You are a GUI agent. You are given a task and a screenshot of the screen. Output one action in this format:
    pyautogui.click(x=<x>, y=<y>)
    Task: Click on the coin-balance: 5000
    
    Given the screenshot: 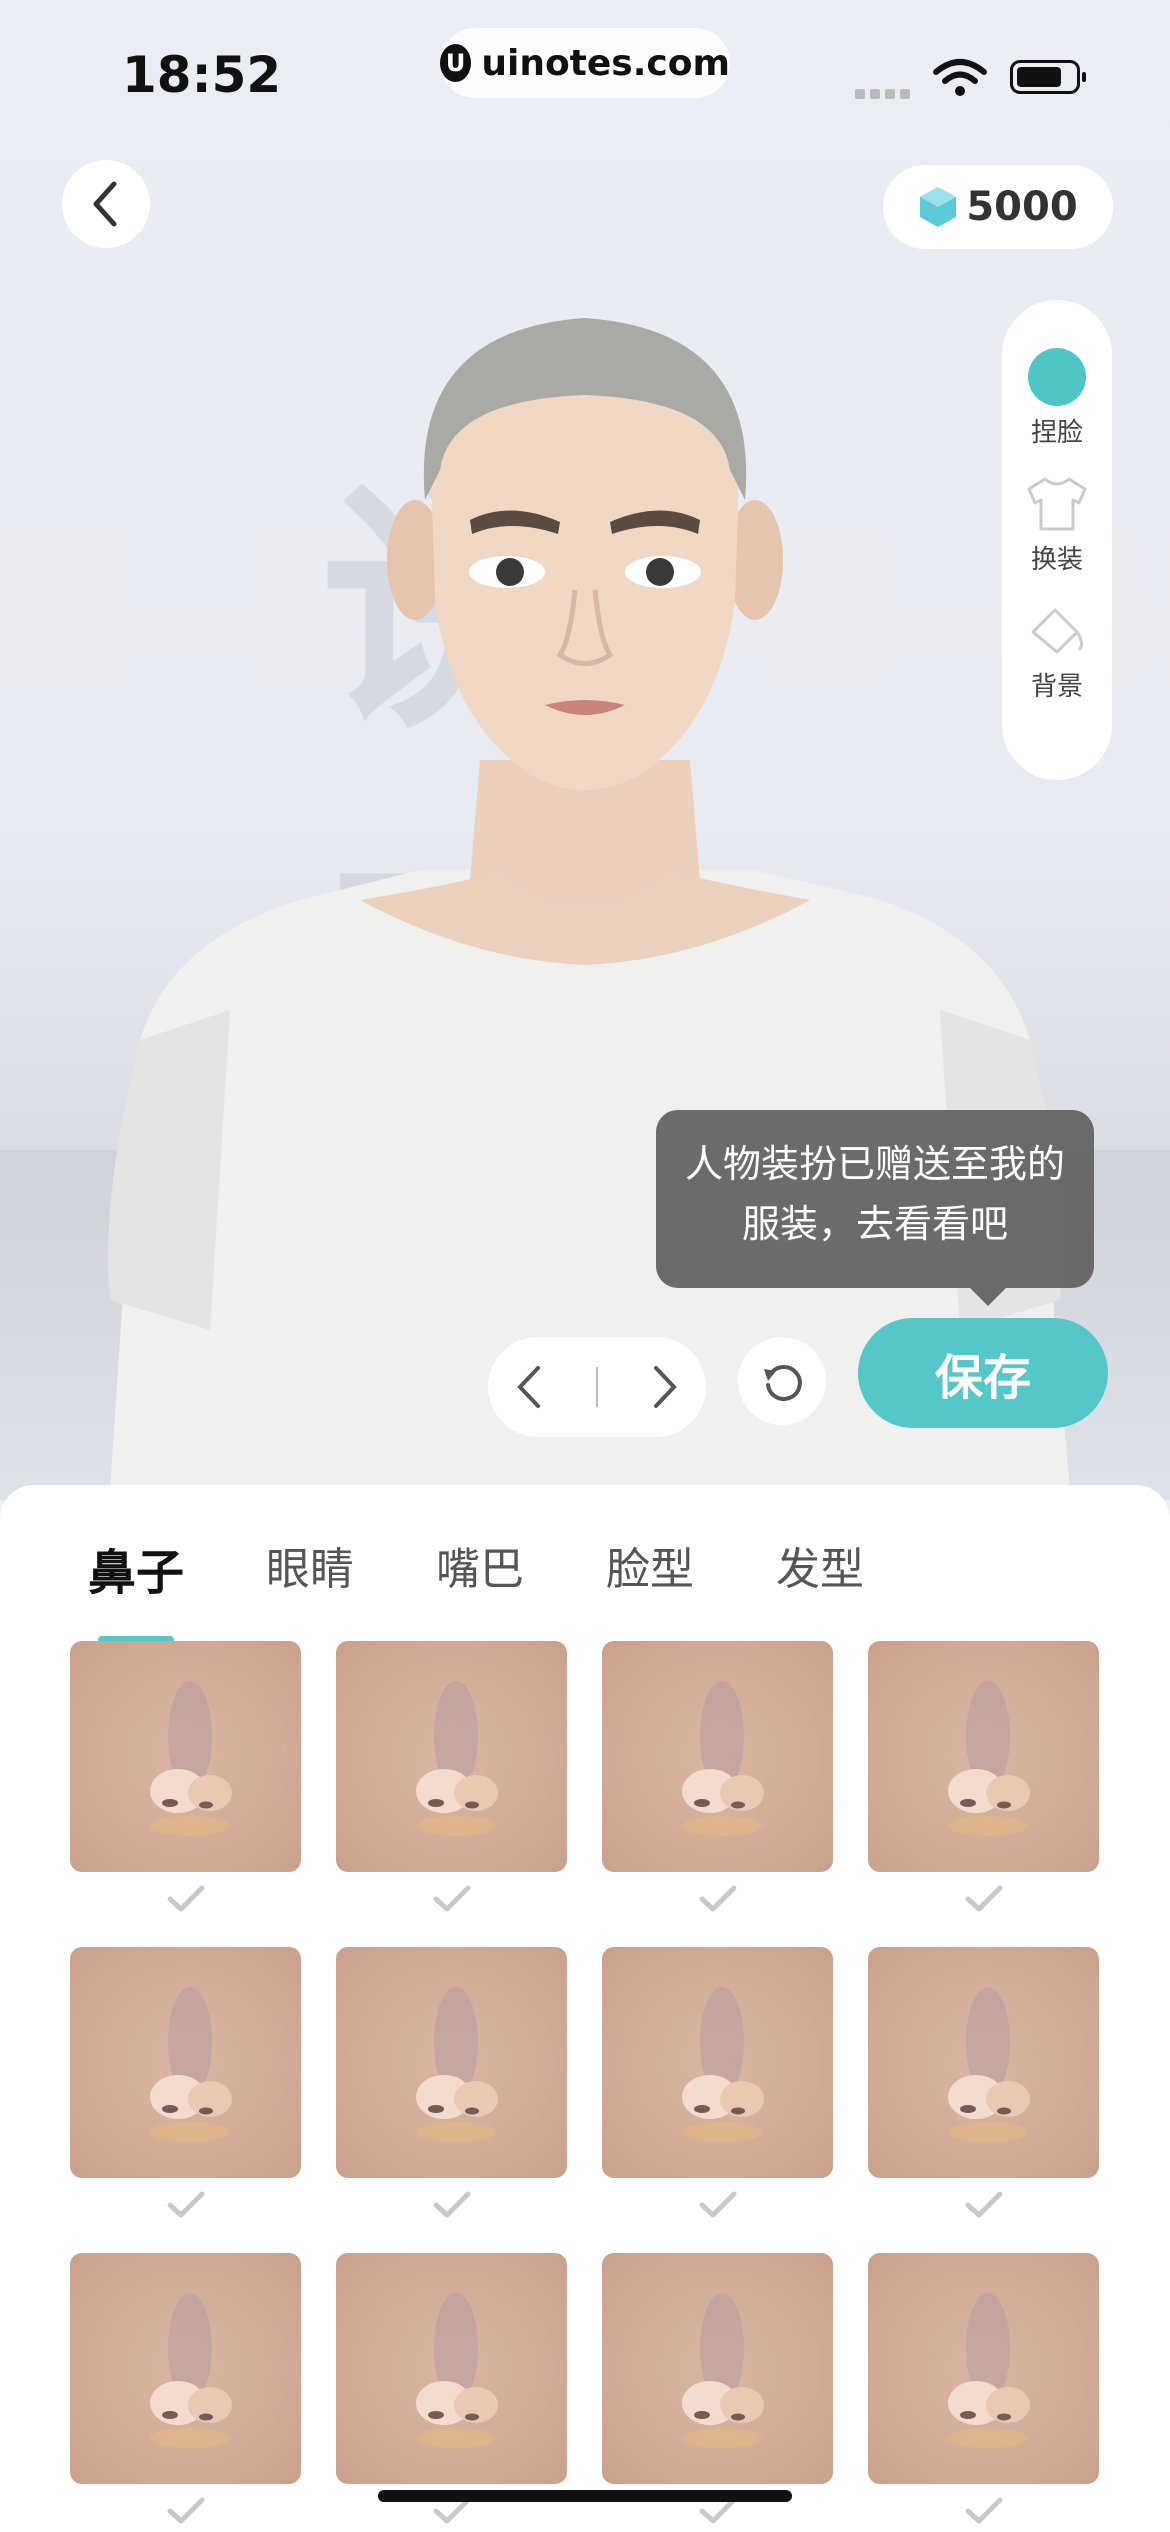 What is the action you would take?
    pyautogui.click(x=998, y=207)
    